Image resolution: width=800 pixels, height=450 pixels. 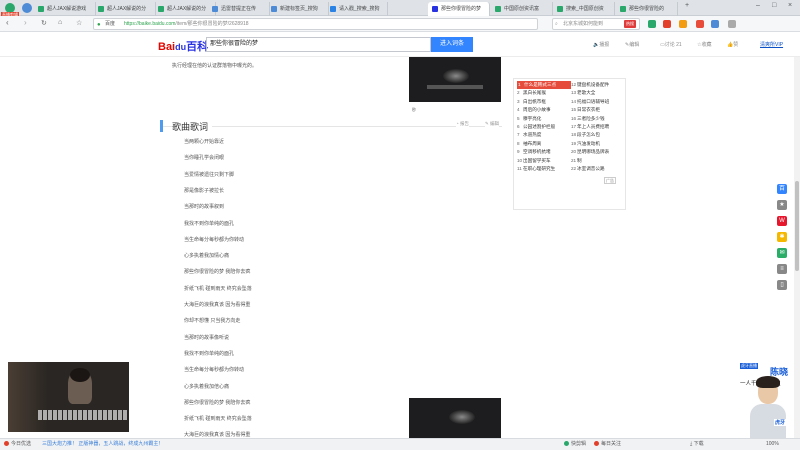 I want to click on tab-title: 超人JAX解说的分, so click(x=127, y=9).